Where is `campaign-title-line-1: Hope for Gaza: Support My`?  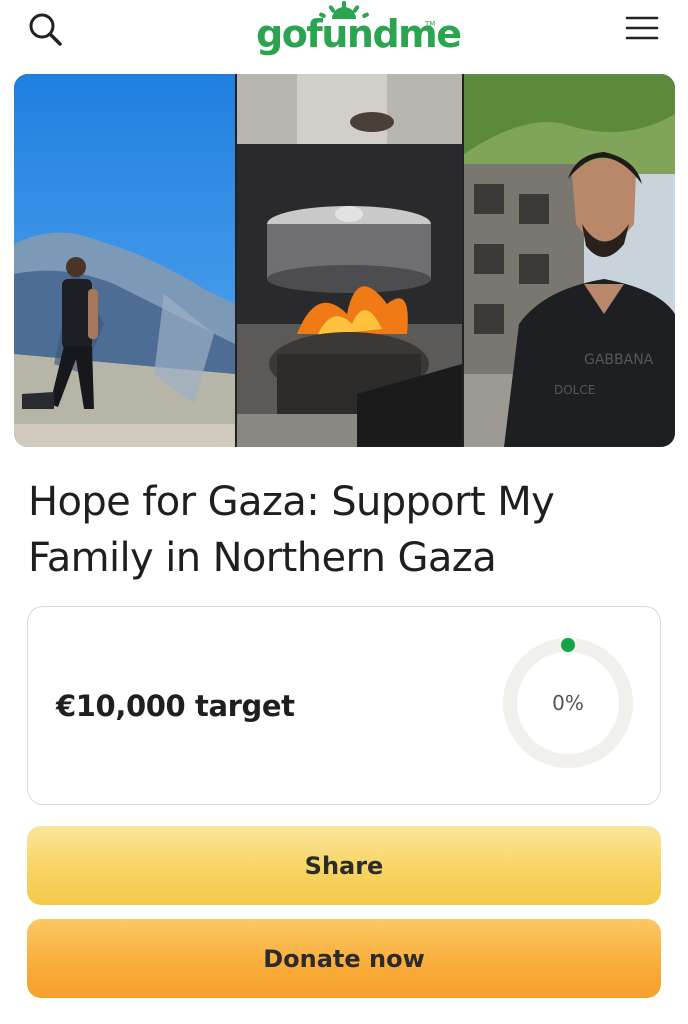
campaign-title-line-1: Hope for Gaza: Support My is located at coordinates (291, 502).